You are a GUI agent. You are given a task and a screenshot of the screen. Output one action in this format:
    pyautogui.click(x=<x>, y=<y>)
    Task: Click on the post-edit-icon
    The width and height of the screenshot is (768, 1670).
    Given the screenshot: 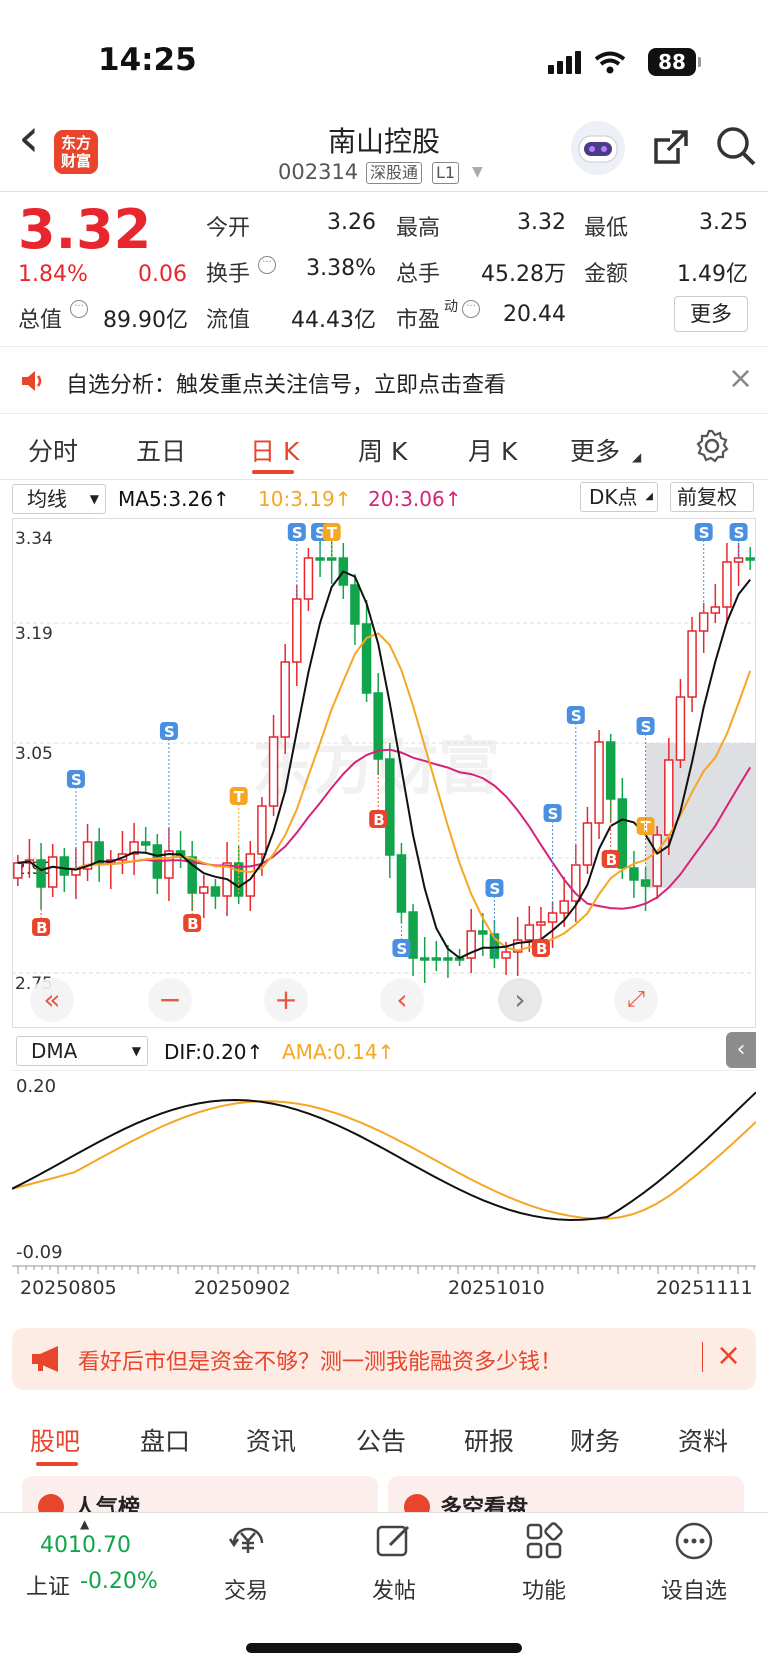 What is the action you would take?
    pyautogui.click(x=394, y=1541)
    